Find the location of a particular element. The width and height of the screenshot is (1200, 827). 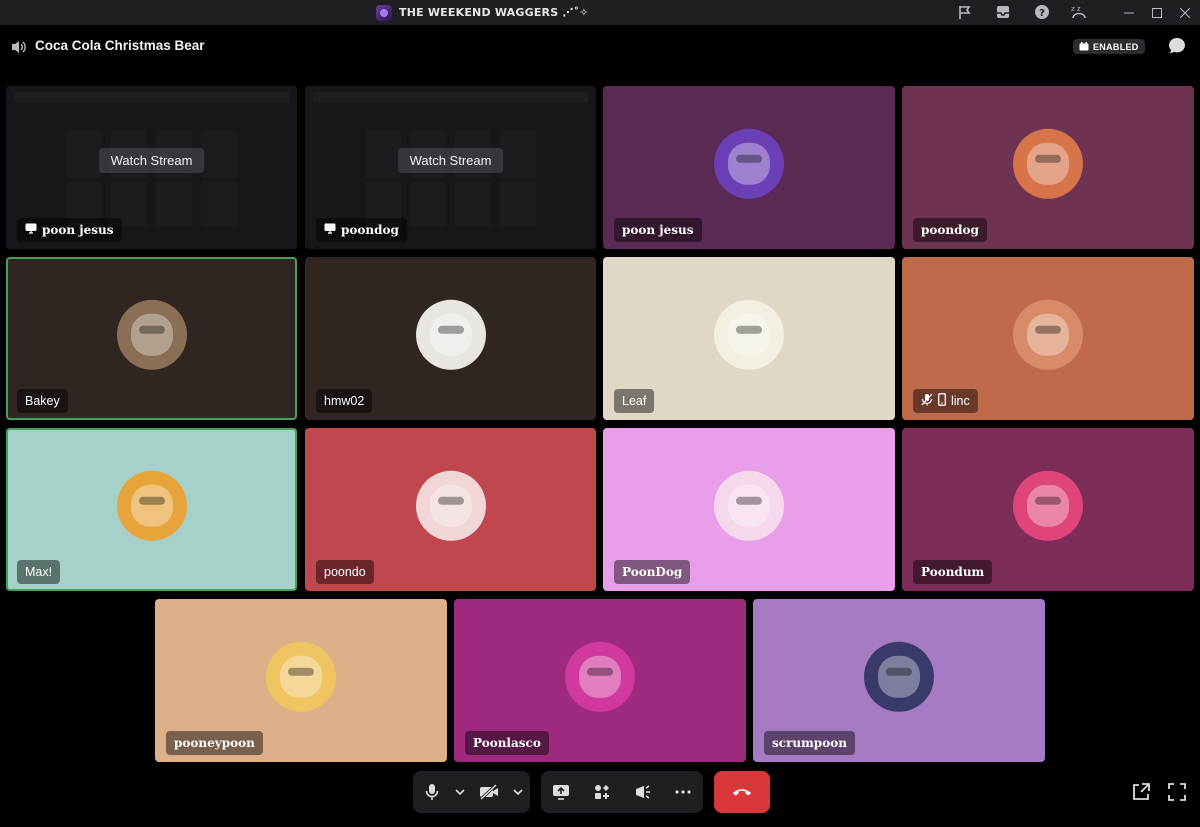

participant-tile: Max! is located at coordinates (151, 509).